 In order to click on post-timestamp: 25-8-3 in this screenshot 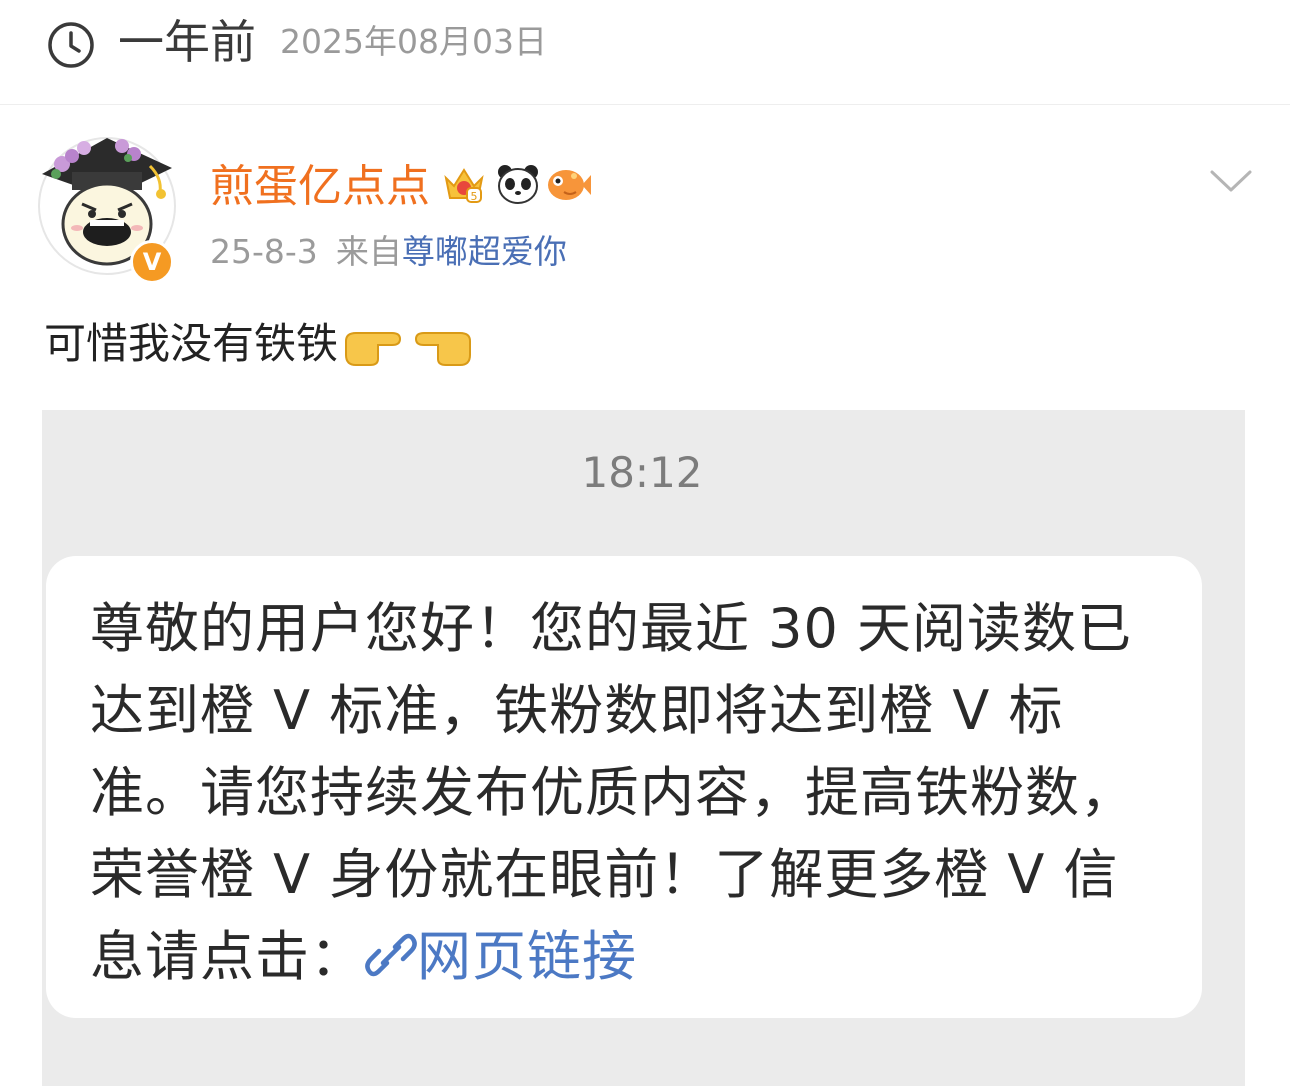, I will do `click(264, 251)`.